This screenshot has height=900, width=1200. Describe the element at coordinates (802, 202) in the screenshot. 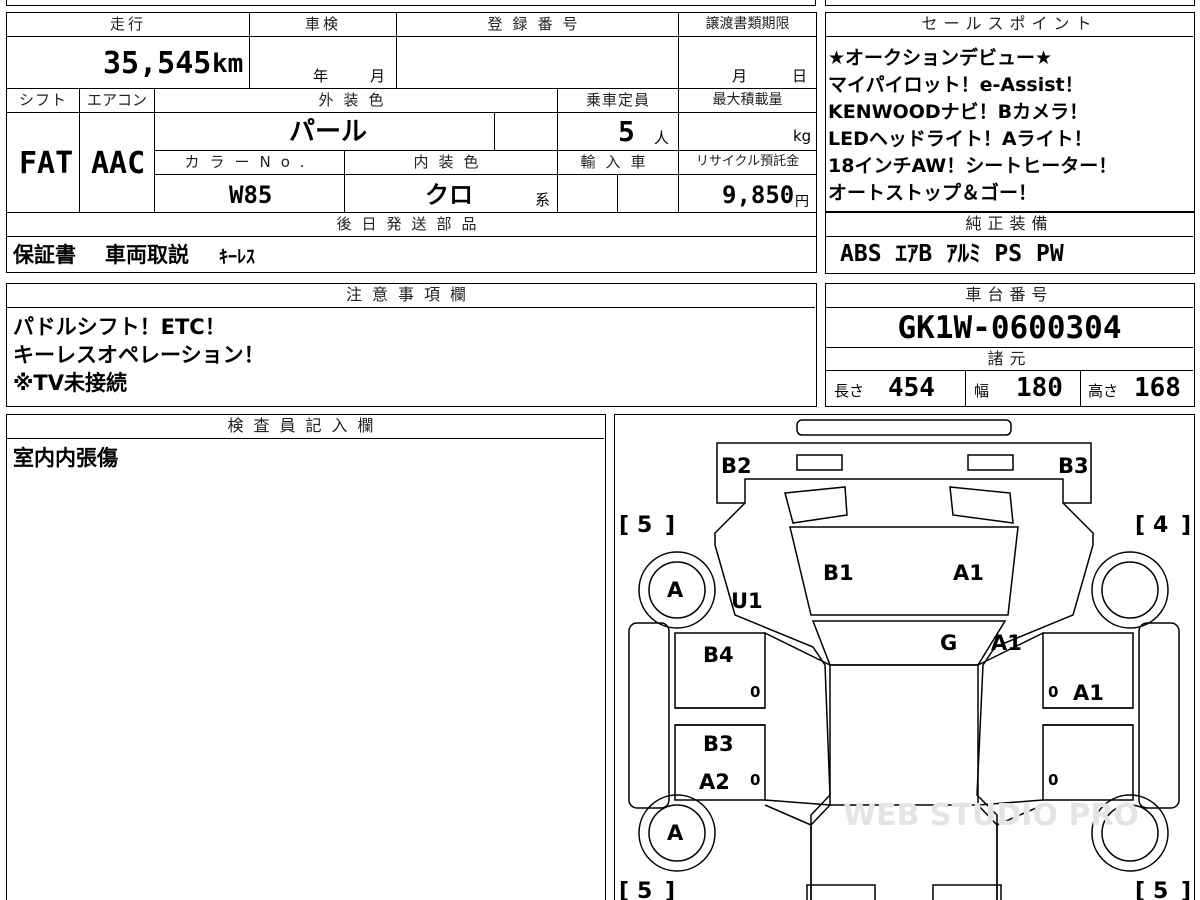

I see `recycle-fee-unit: 円` at that location.